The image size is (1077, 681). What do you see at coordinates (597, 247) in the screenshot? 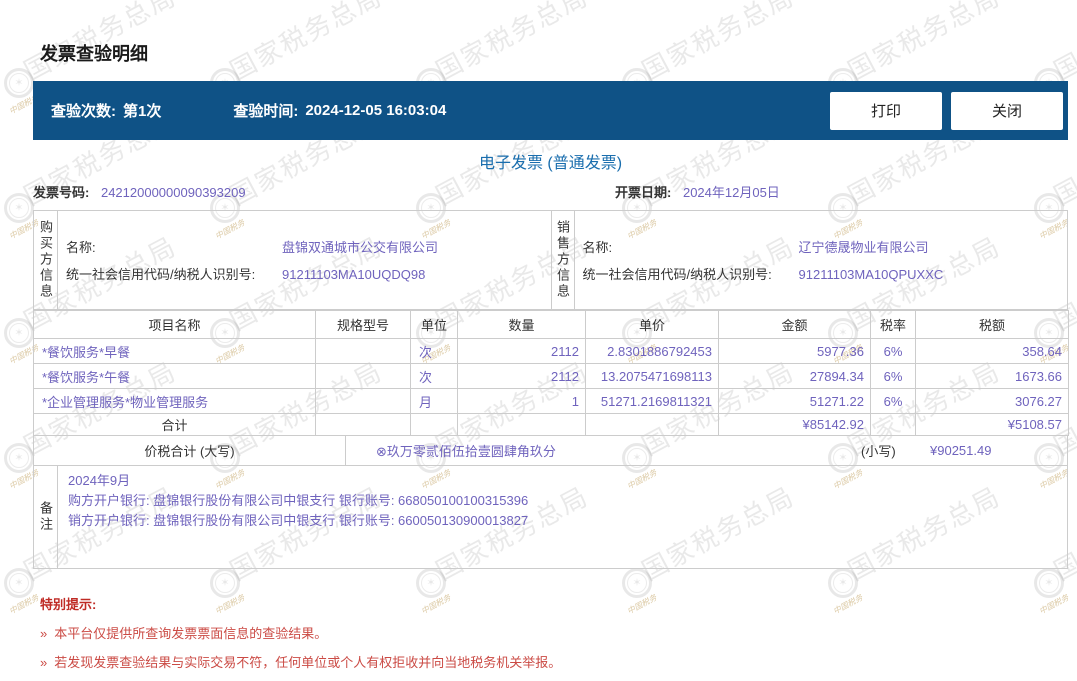
I see `seller-name-label: 名称:` at bounding box center [597, 247].